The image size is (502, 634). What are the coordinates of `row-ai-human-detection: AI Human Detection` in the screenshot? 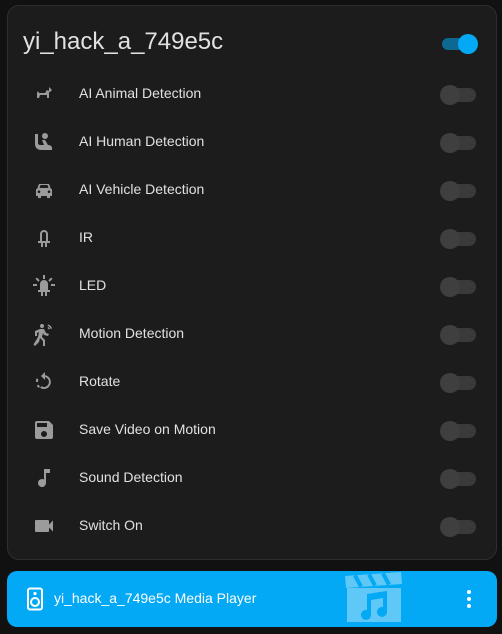 It's located at (253, 142).